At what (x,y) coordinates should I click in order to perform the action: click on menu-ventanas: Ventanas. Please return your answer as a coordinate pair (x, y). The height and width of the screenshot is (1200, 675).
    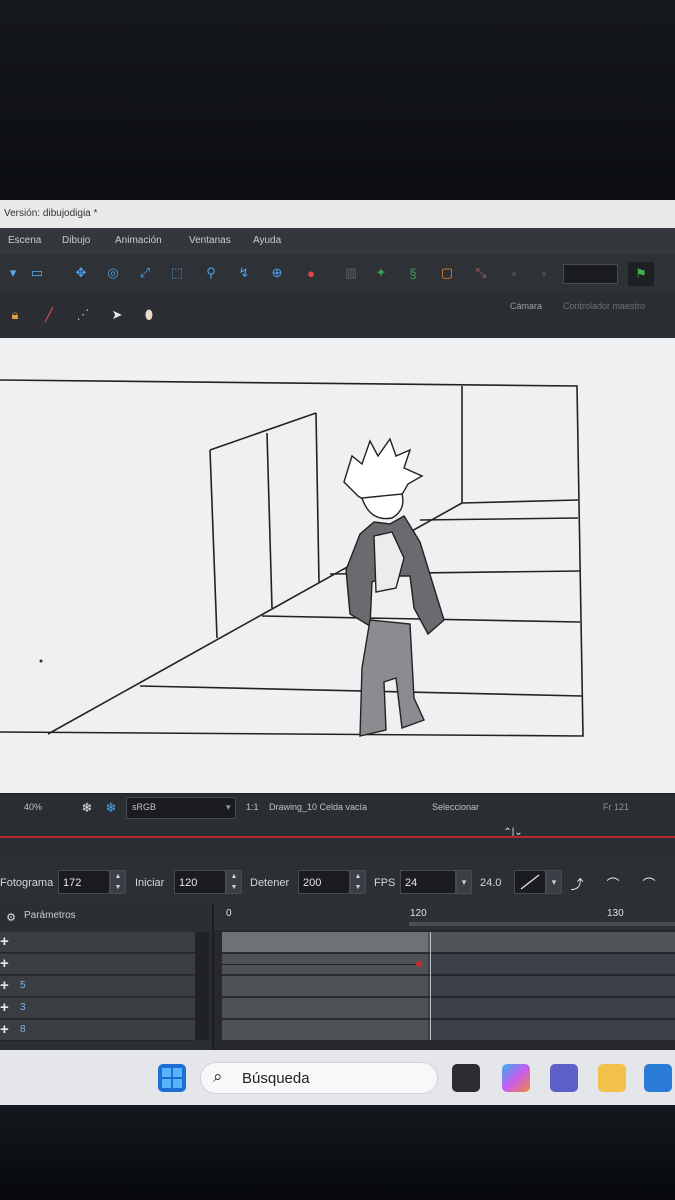
    Looking at the image, I should click on (210, 240).